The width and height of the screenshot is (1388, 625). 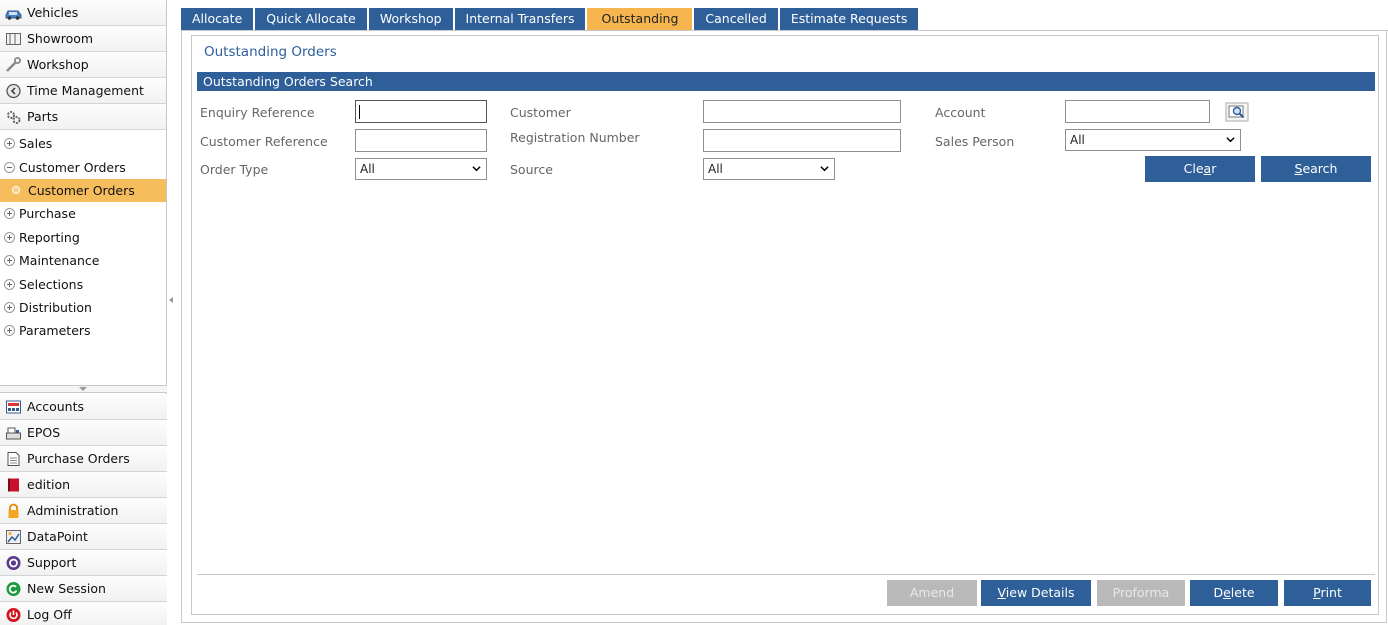 What do you see at coordinates (55, 406) in the screenshot?
I see `module-label: Accounts` at bounding box center [55, 406].